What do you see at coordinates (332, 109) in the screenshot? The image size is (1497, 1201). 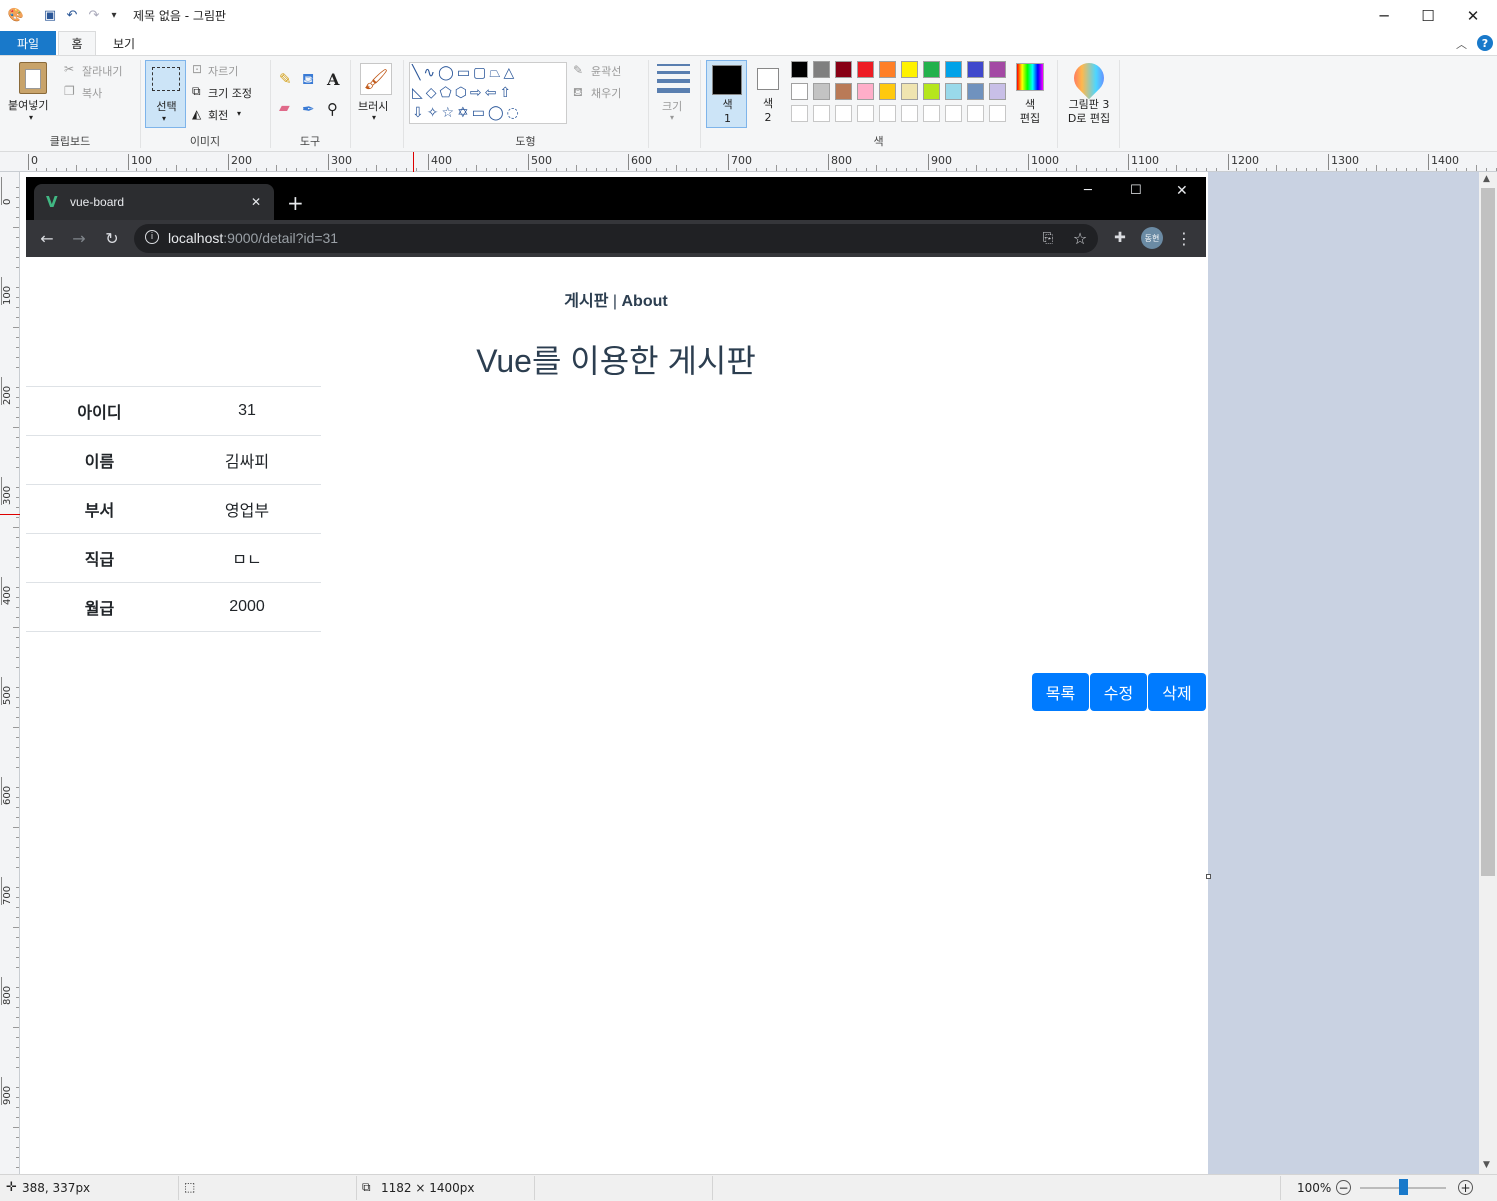 I see `magnifier-icon: ⚲` at bounding box center [332, 109].